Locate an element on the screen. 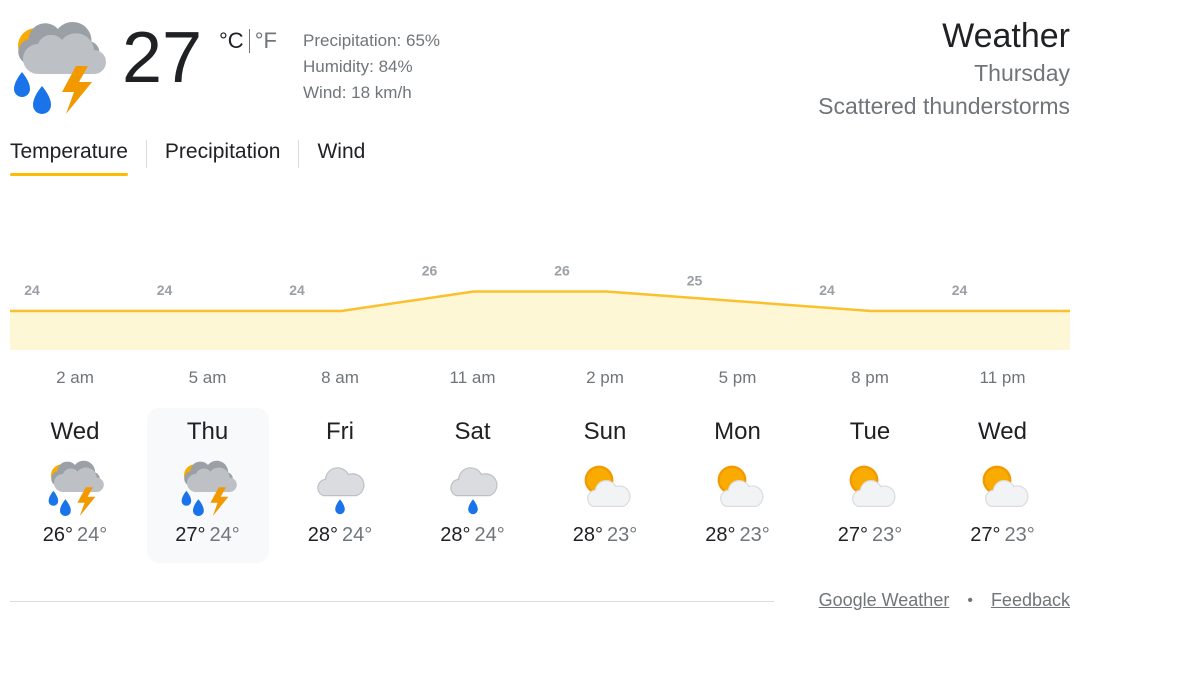  day-name: Sun is located at coordinates (605, 431).